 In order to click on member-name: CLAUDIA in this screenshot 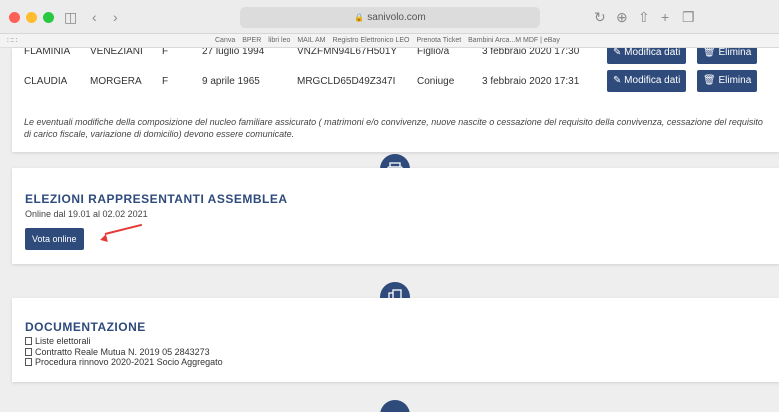, I will do `click(46, 81)`.